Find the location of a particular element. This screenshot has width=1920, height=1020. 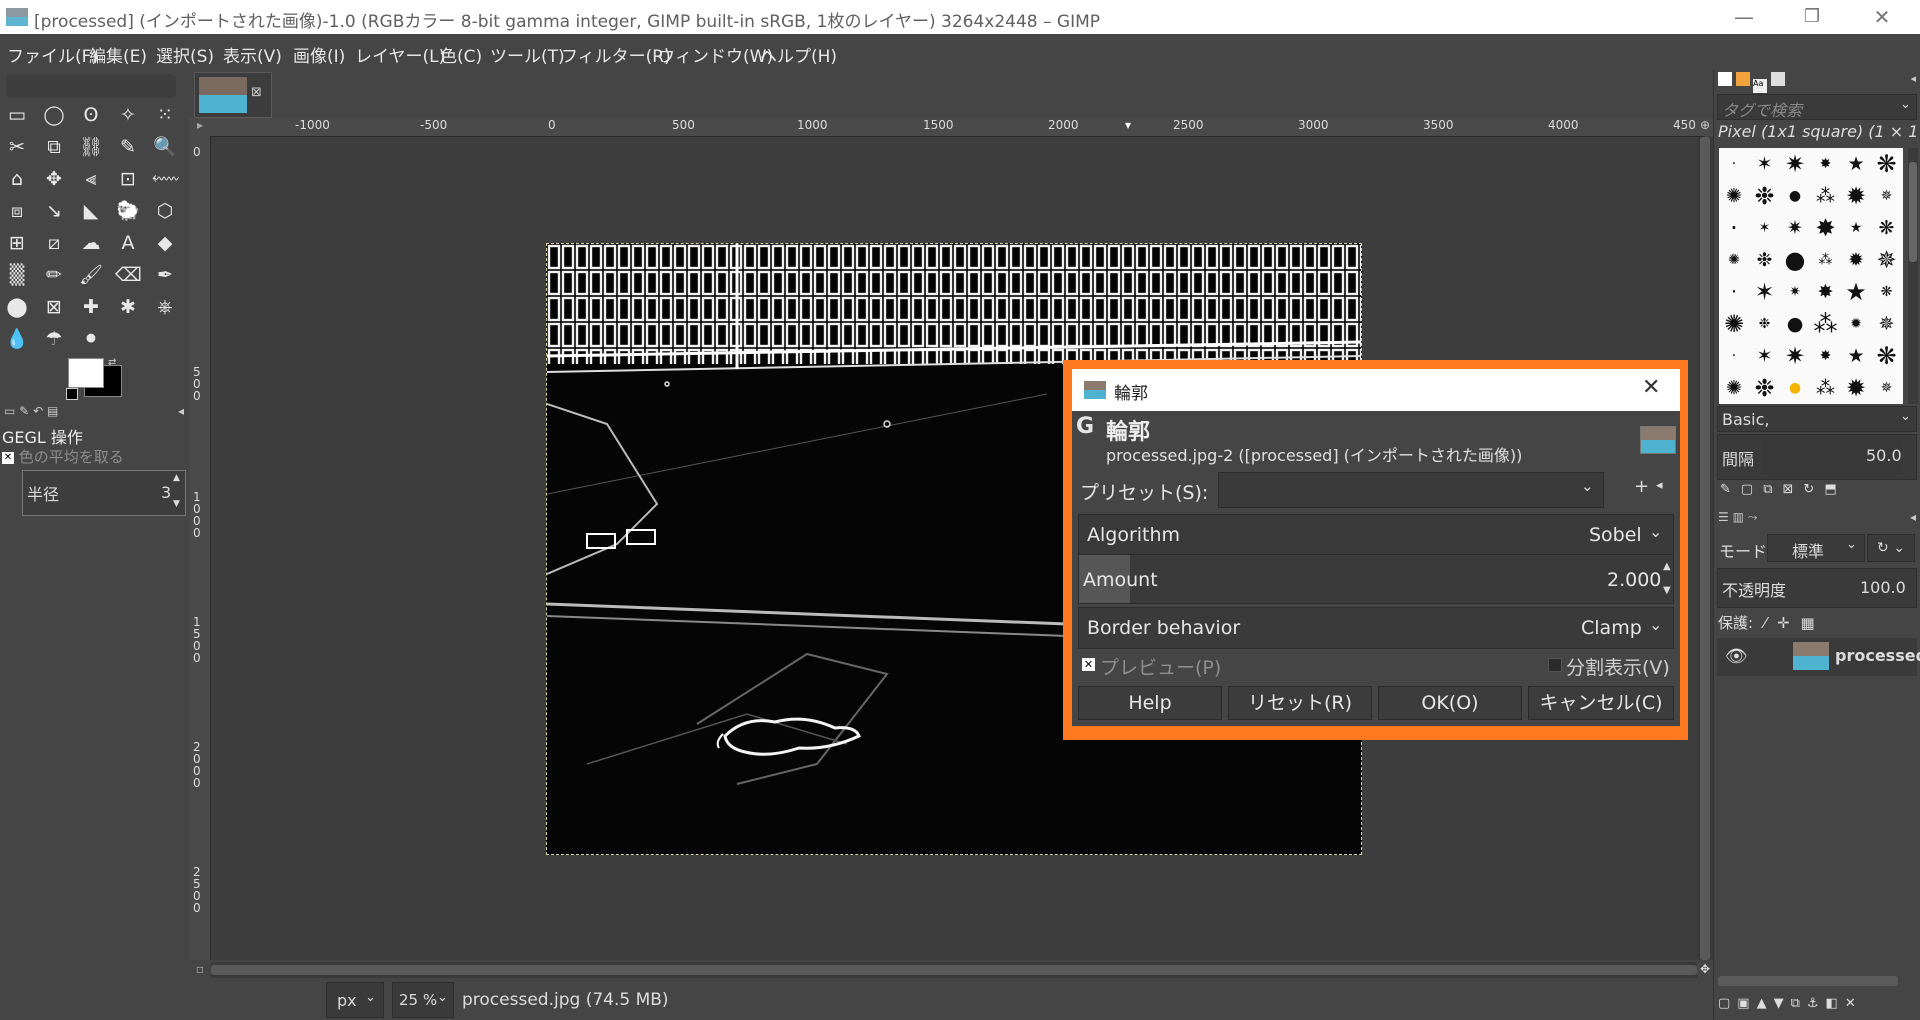

brush-preview: ★ is located at coordinates (1856, 292).